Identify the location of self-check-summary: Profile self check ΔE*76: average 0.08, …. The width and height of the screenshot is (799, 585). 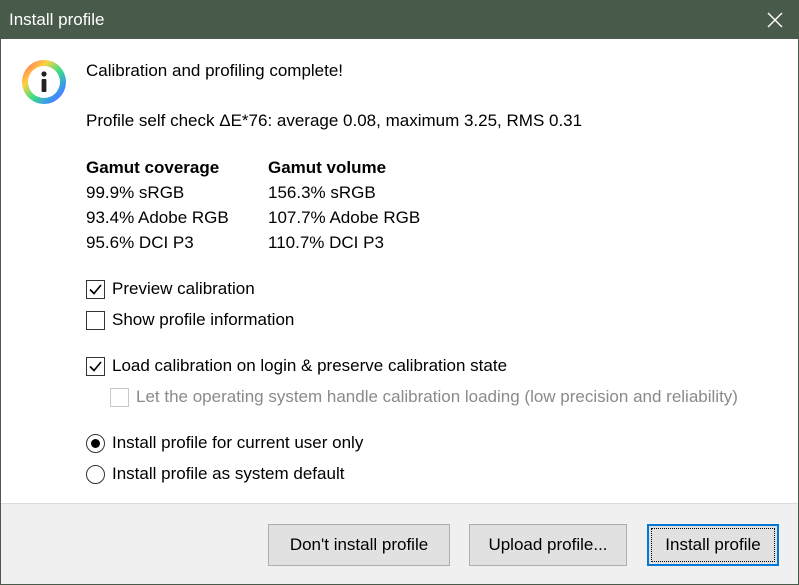
(334, 120).